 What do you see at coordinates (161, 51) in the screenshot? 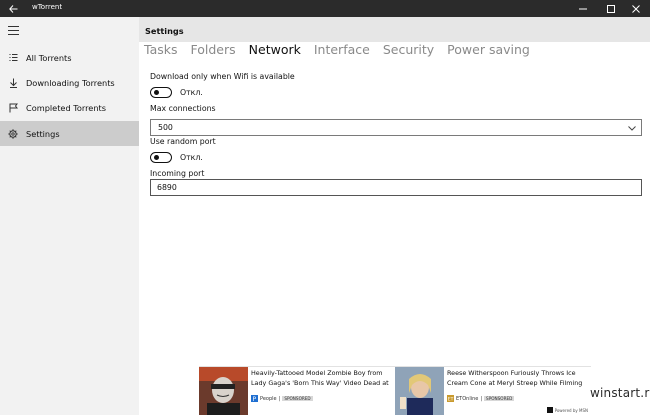
I see `tab-tasks: Tasks` at bounding box center [161, 51].